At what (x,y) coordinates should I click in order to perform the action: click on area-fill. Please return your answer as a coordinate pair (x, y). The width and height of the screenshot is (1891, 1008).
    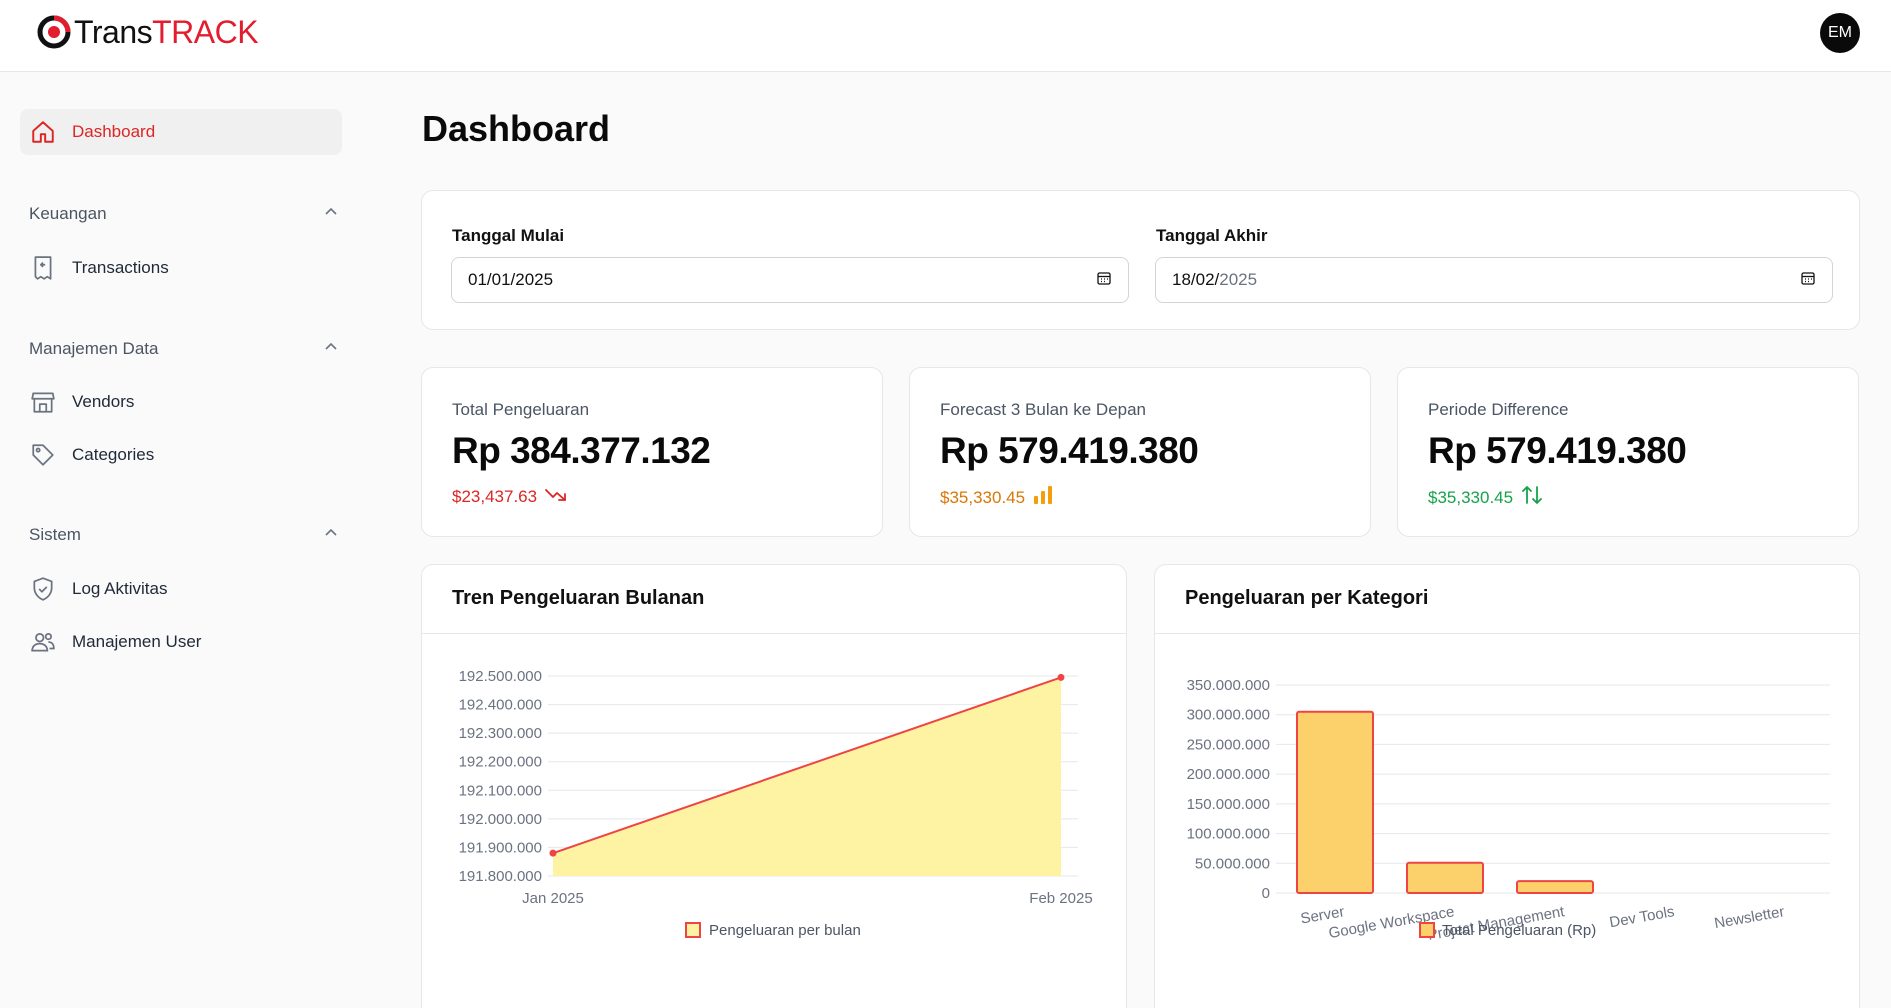
    Looking at the image, I should click on (807, 776).